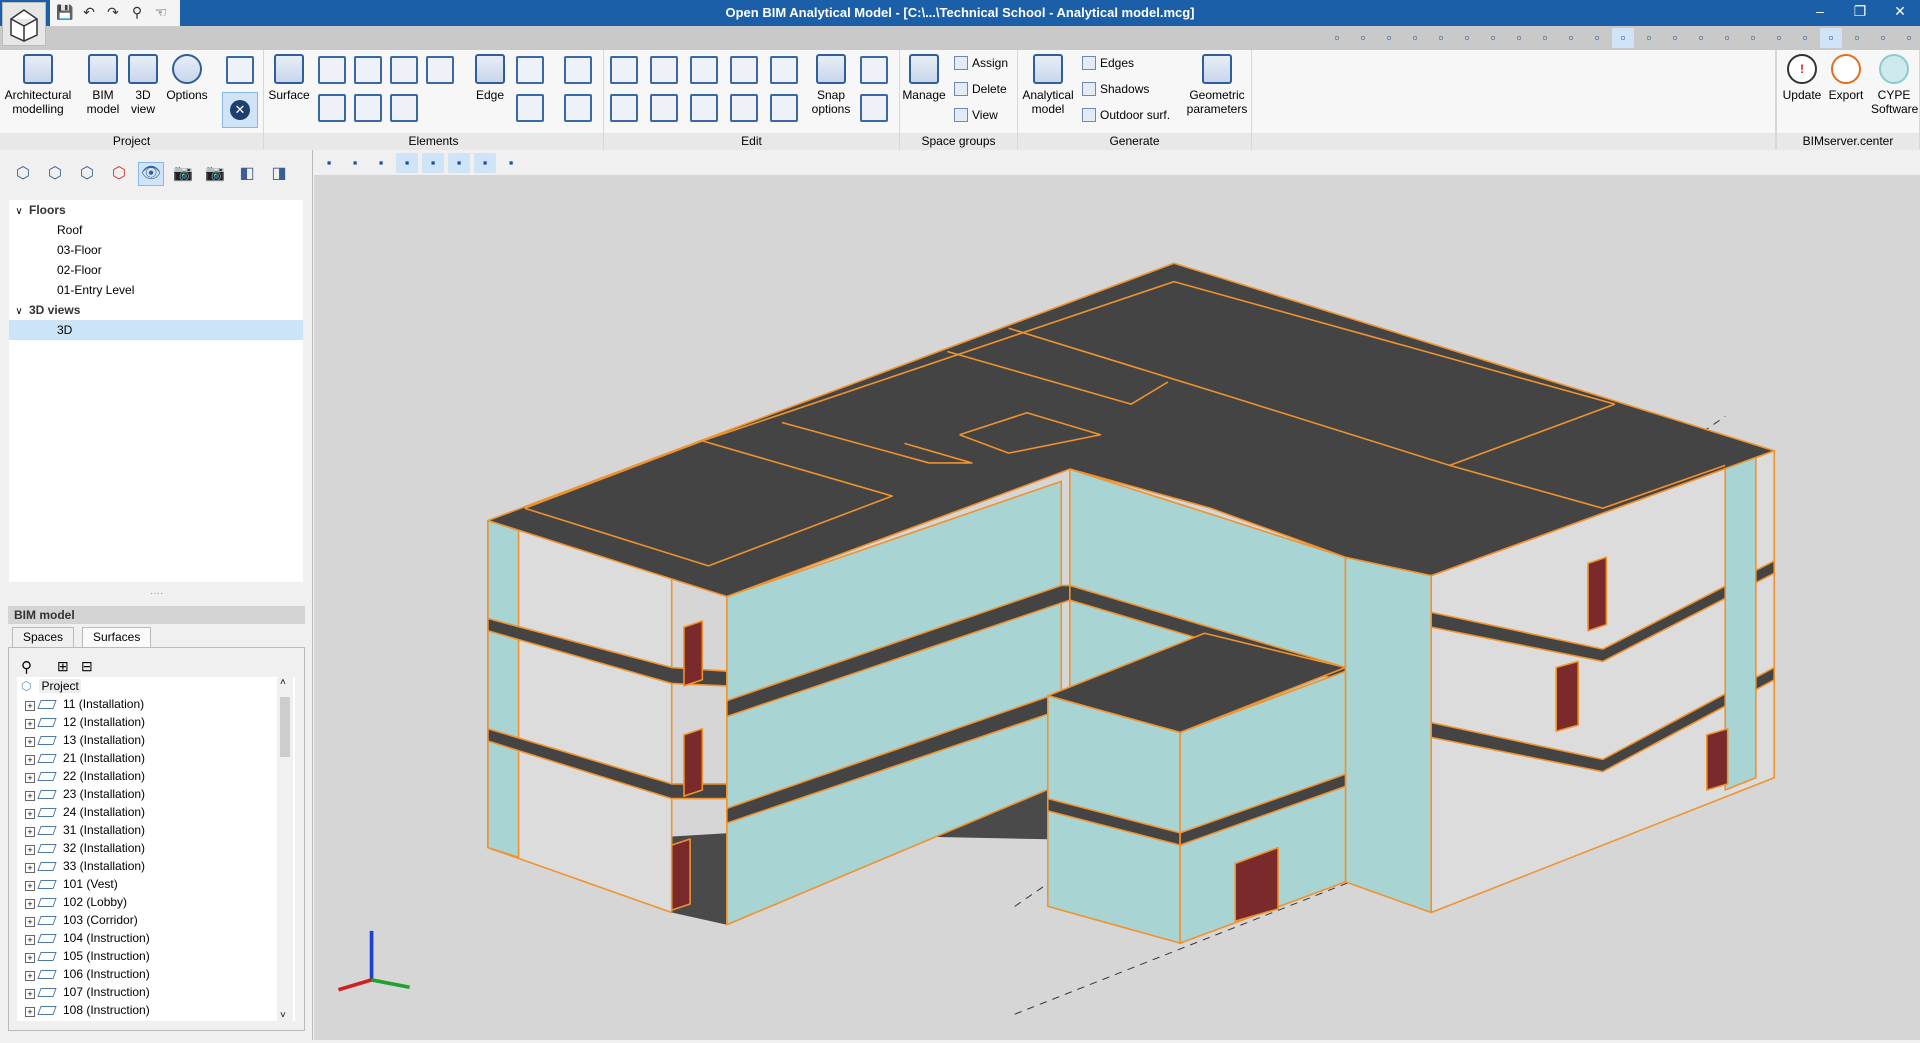 This screenshot has width=1920, height=1043. What do you see at coordinates (1545, 38) in the screenshot?
I see `dxf-import-icon: ▫` at bounding box center [1545, 38].